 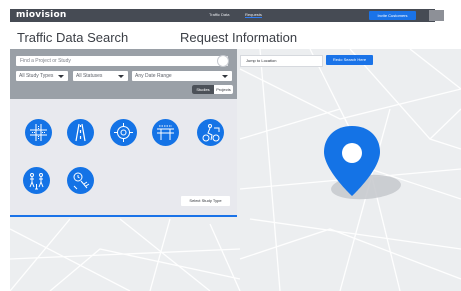 What do you see at coordinates (436, 15) in the screenshot?
I see `avatar` at bounding box center [436, 15].